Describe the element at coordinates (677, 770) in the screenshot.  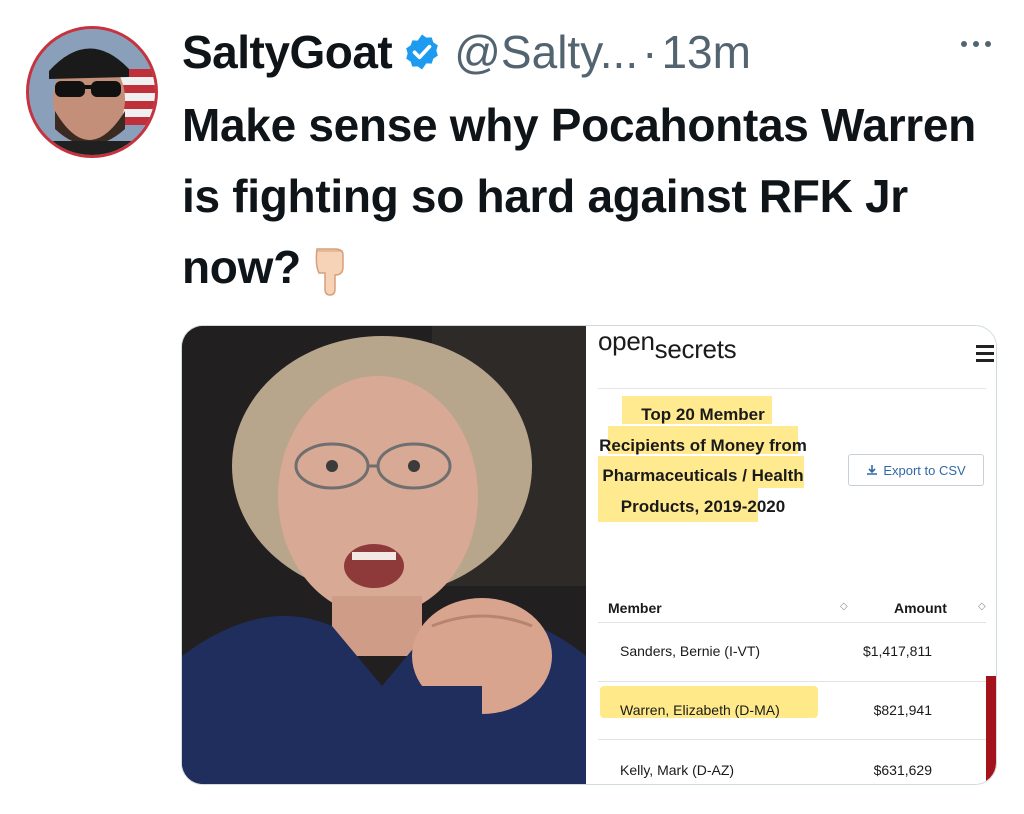
I see `row-member: Kelly, Mark (D-AZ)` at that location.